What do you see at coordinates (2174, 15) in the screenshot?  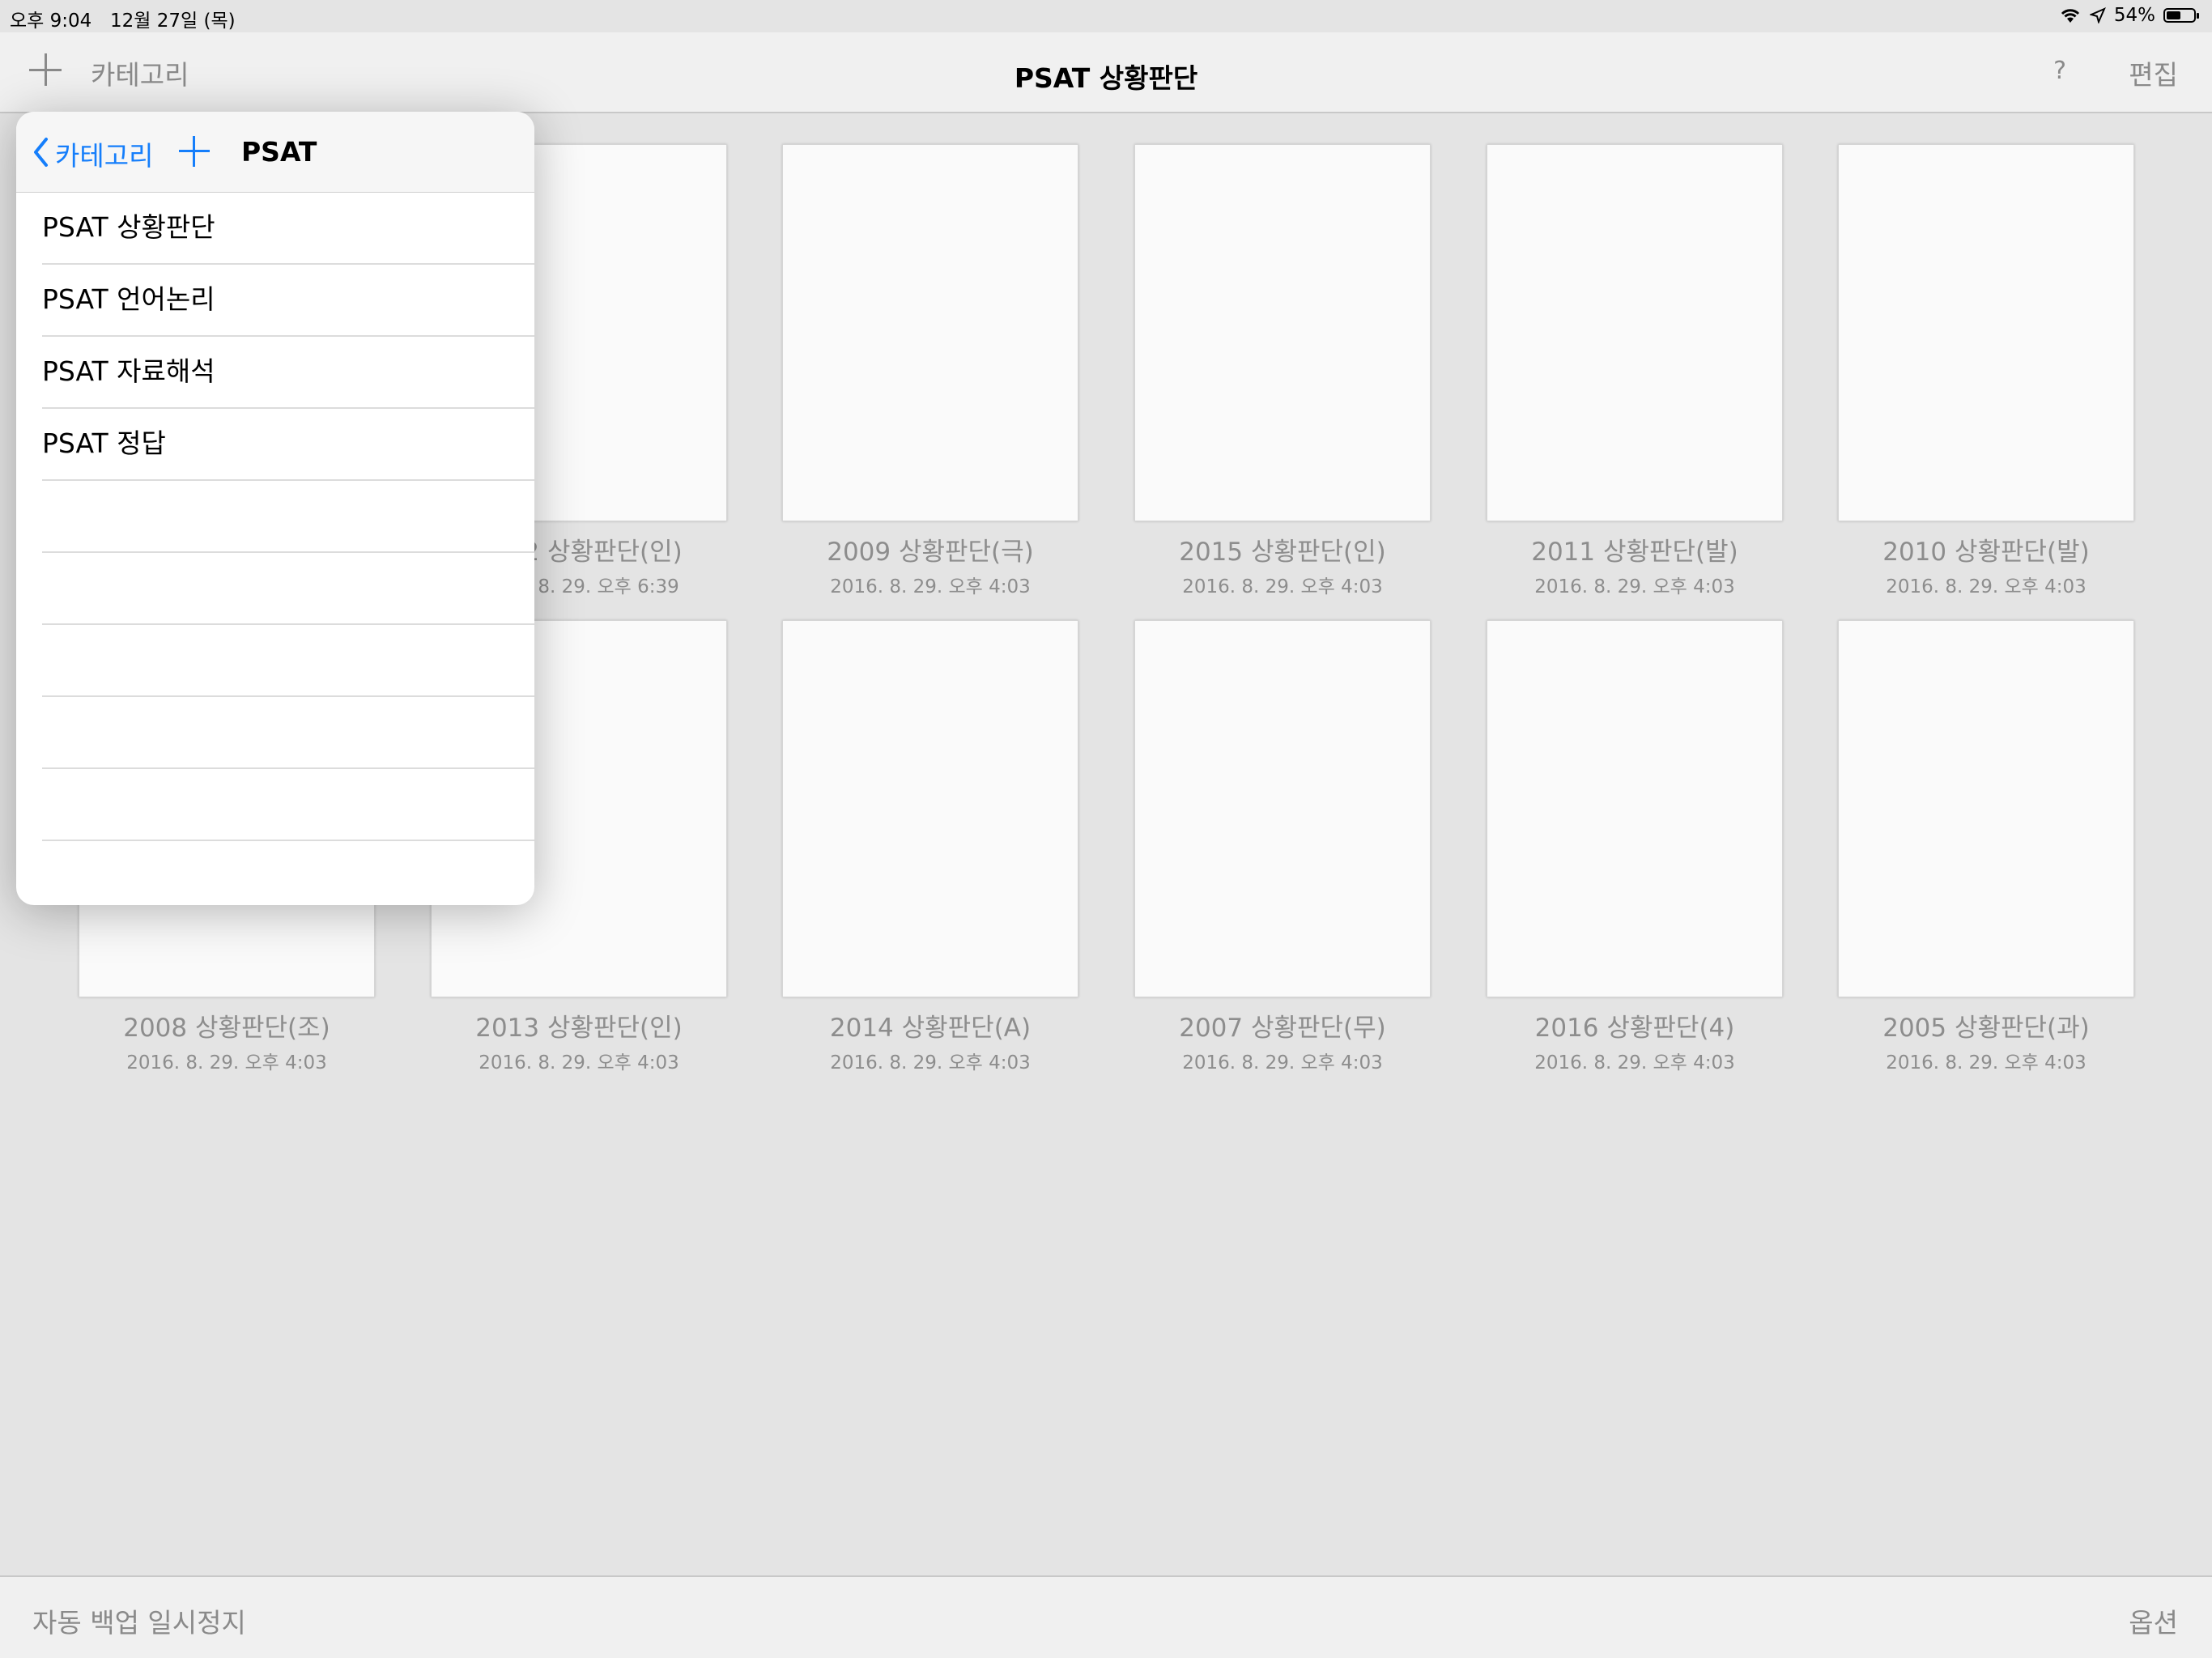 I see `battery-level` at bounding box center [2174, 15].